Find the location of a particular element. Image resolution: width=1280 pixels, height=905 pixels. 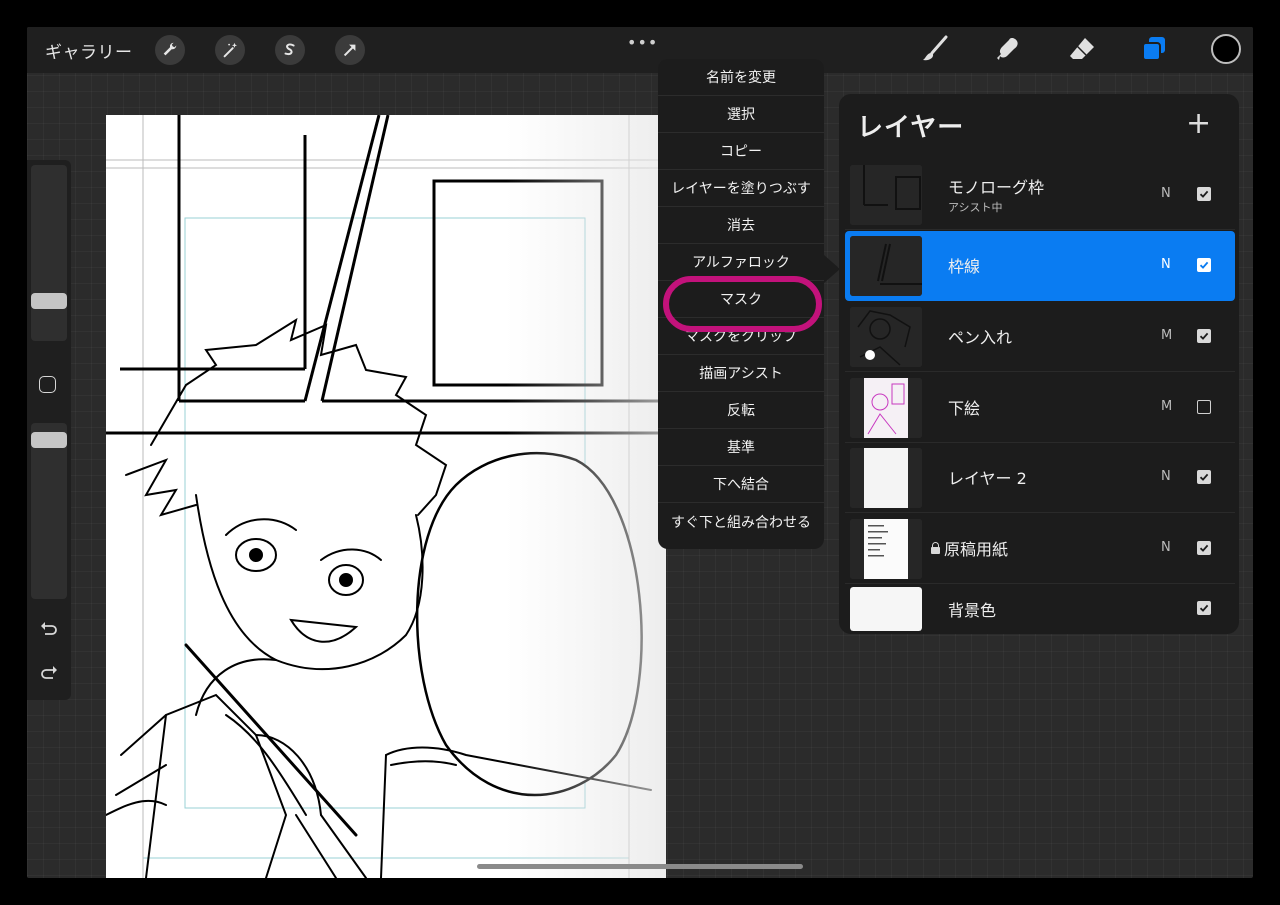

layer-name: 背景色 is located at coordinates (972, 609).